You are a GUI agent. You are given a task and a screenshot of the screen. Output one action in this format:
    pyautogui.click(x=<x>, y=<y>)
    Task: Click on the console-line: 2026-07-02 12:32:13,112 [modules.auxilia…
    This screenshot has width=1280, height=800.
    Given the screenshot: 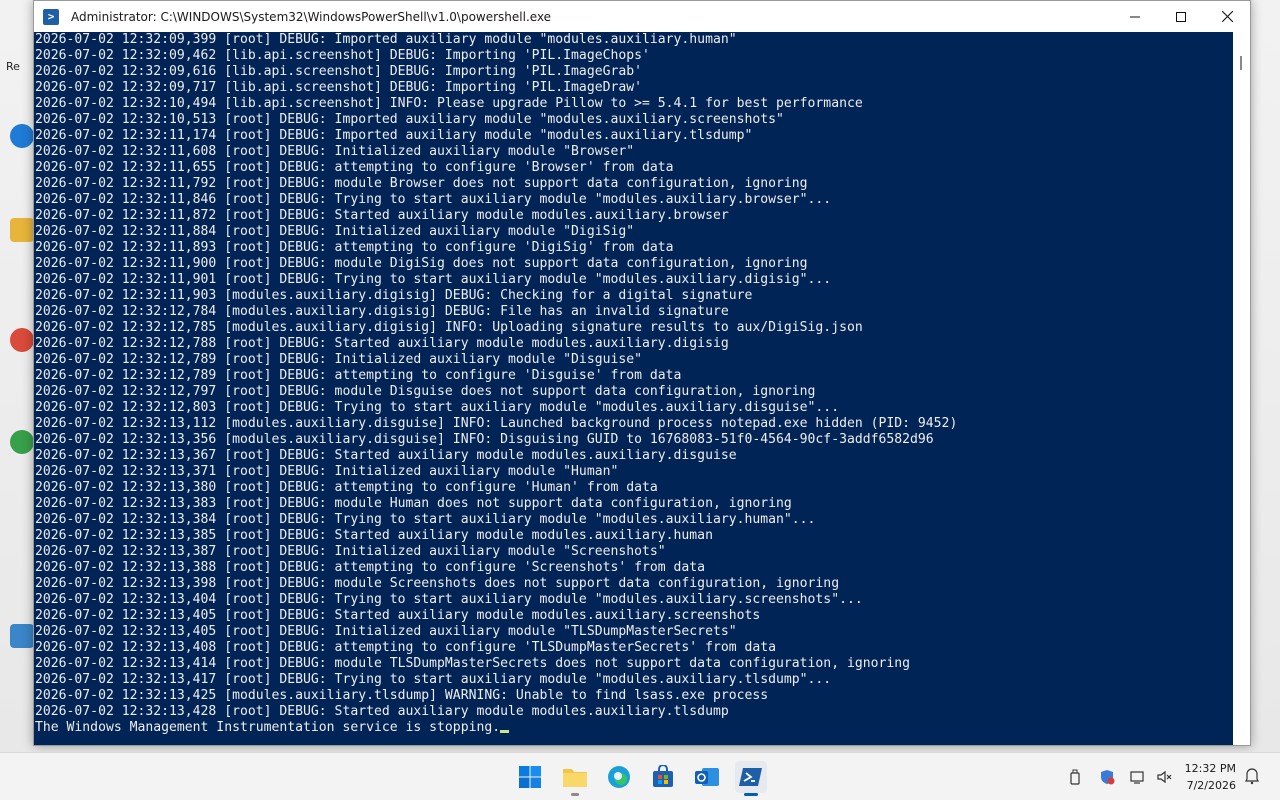 What is the action you would take?
    pyautogui.click(x=496, y=423)
    